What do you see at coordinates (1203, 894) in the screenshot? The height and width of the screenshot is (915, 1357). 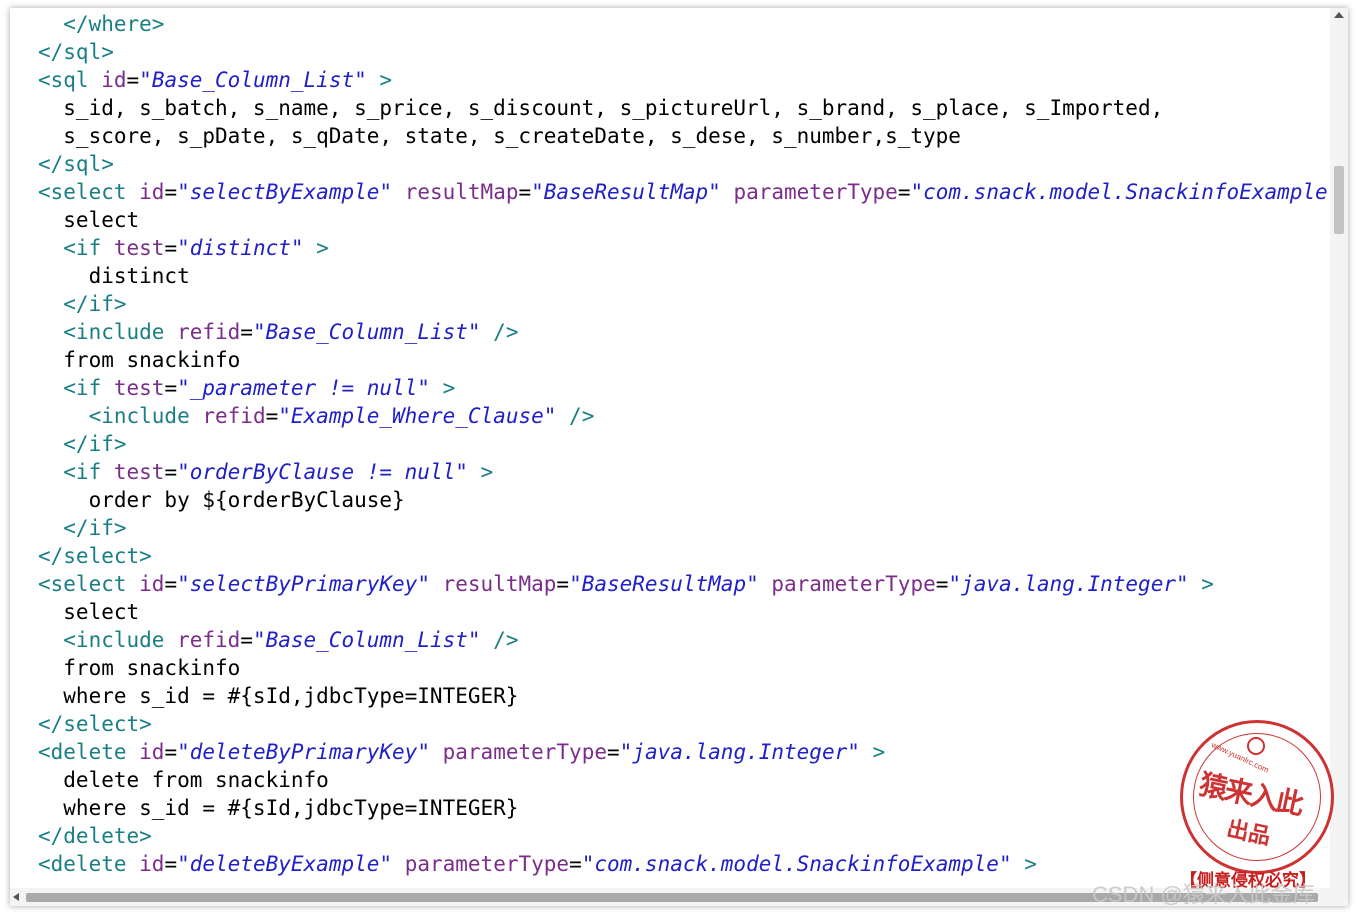 I see `csdn-credit: CSDN @猿来入此金库` at bounding box center [1203, 894].